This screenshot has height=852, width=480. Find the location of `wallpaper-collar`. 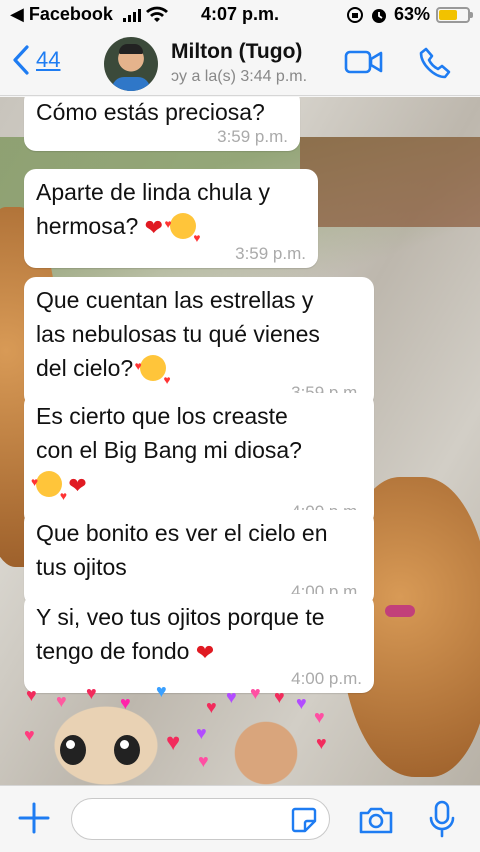

wallpaper-collar is located at coordinates (400, 611).